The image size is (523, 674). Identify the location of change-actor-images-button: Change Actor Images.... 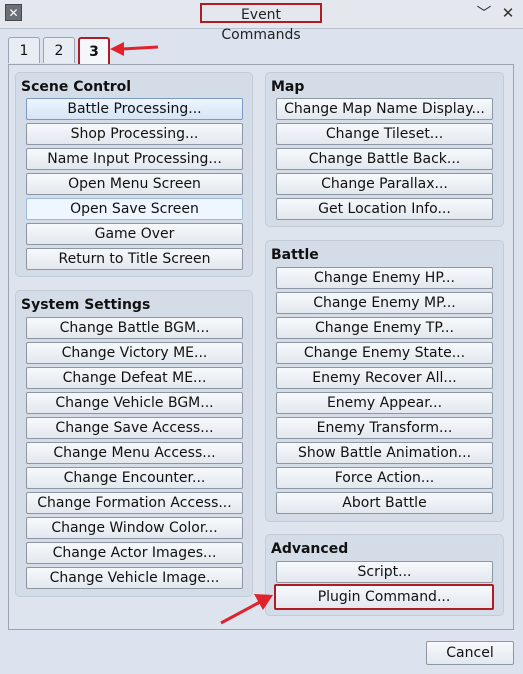
(134, 553).